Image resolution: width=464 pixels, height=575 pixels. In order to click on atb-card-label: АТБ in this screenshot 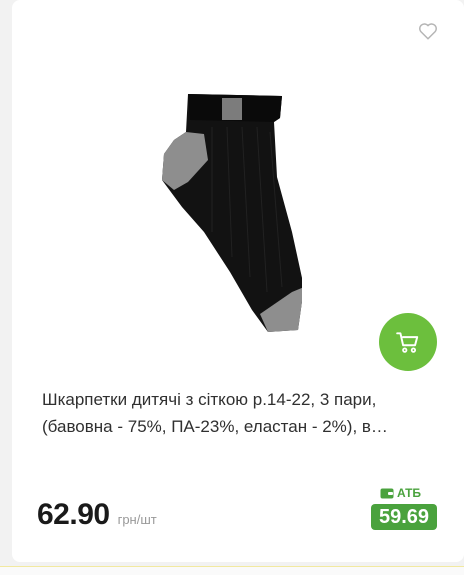, I will do `click(400, 493)`.